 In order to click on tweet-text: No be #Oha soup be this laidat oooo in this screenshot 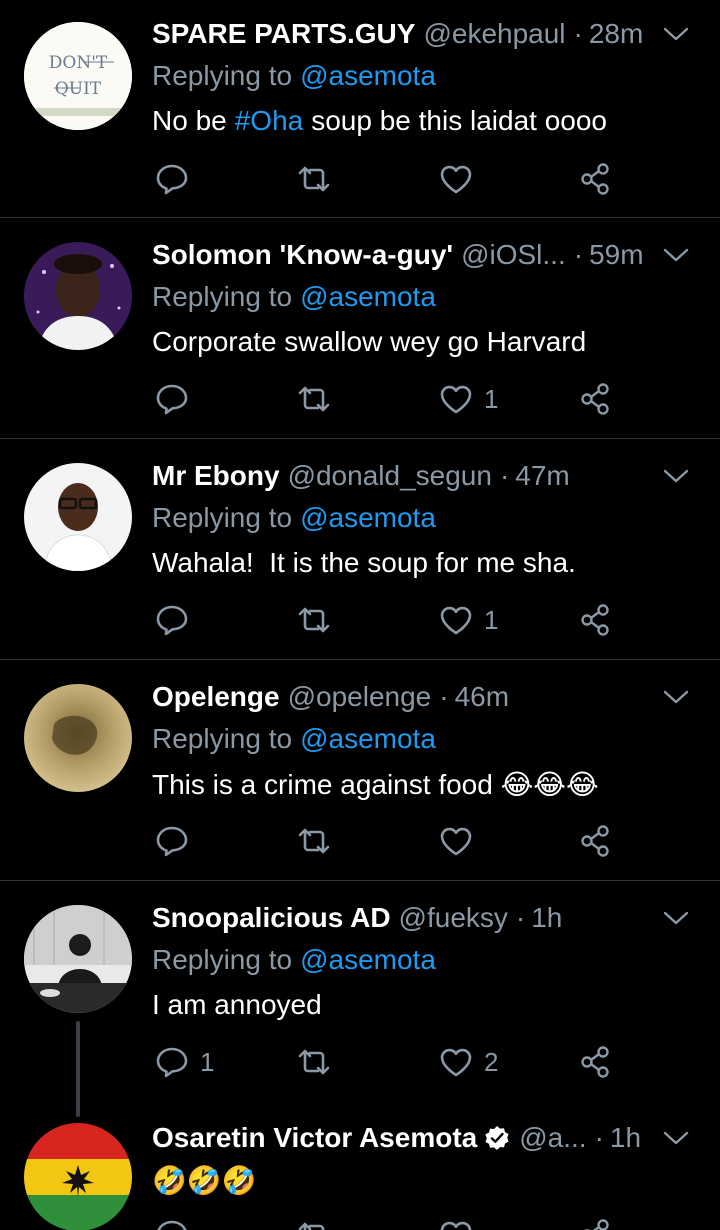, I will do `click(379, 121)`.